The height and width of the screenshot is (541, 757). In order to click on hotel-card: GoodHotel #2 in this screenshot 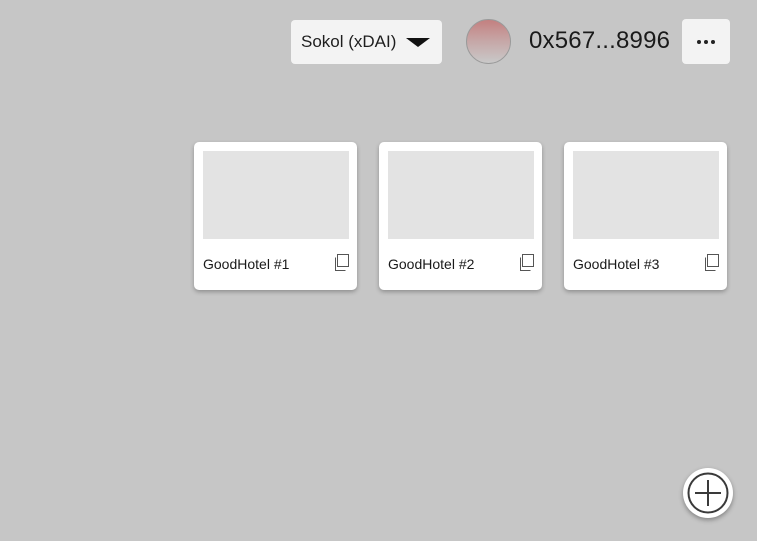, I will do `click(460, 216)`.